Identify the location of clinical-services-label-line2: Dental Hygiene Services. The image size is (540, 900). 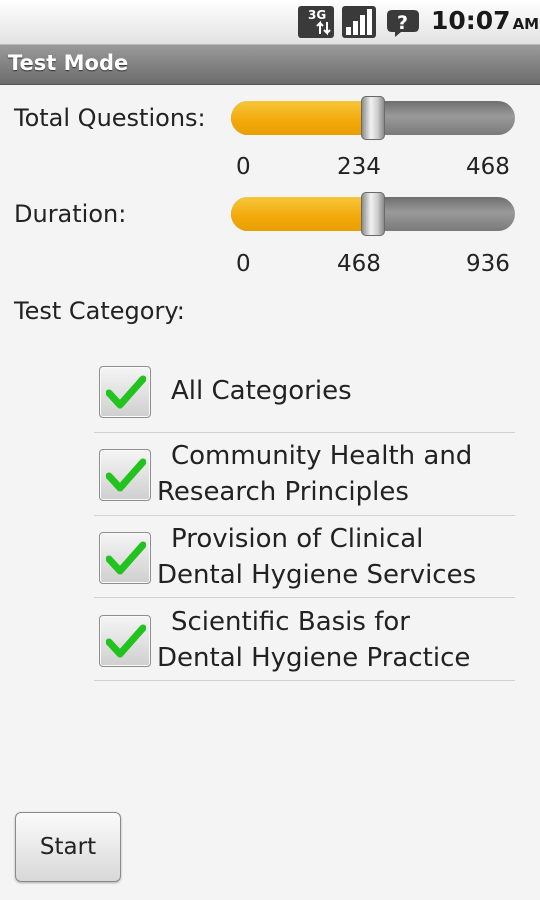
(316, 575).